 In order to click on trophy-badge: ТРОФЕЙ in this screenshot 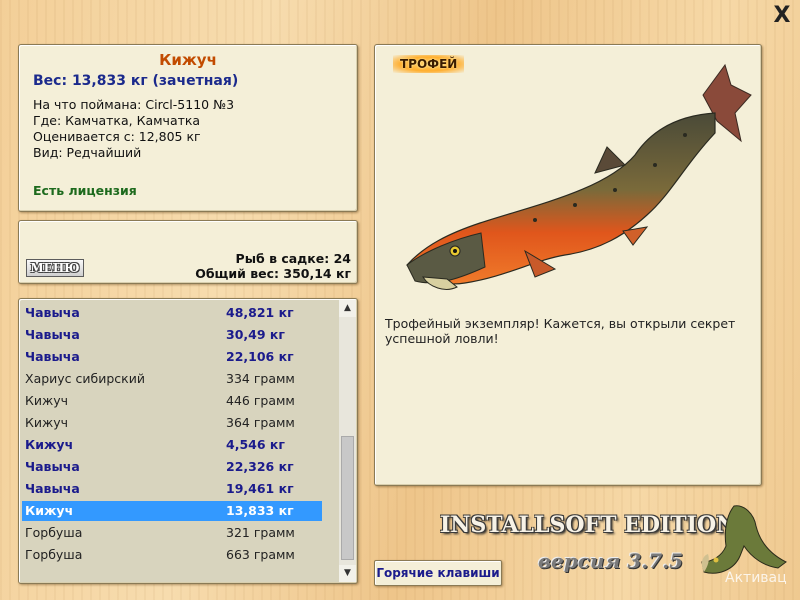, I will do `click(429, 64)`.